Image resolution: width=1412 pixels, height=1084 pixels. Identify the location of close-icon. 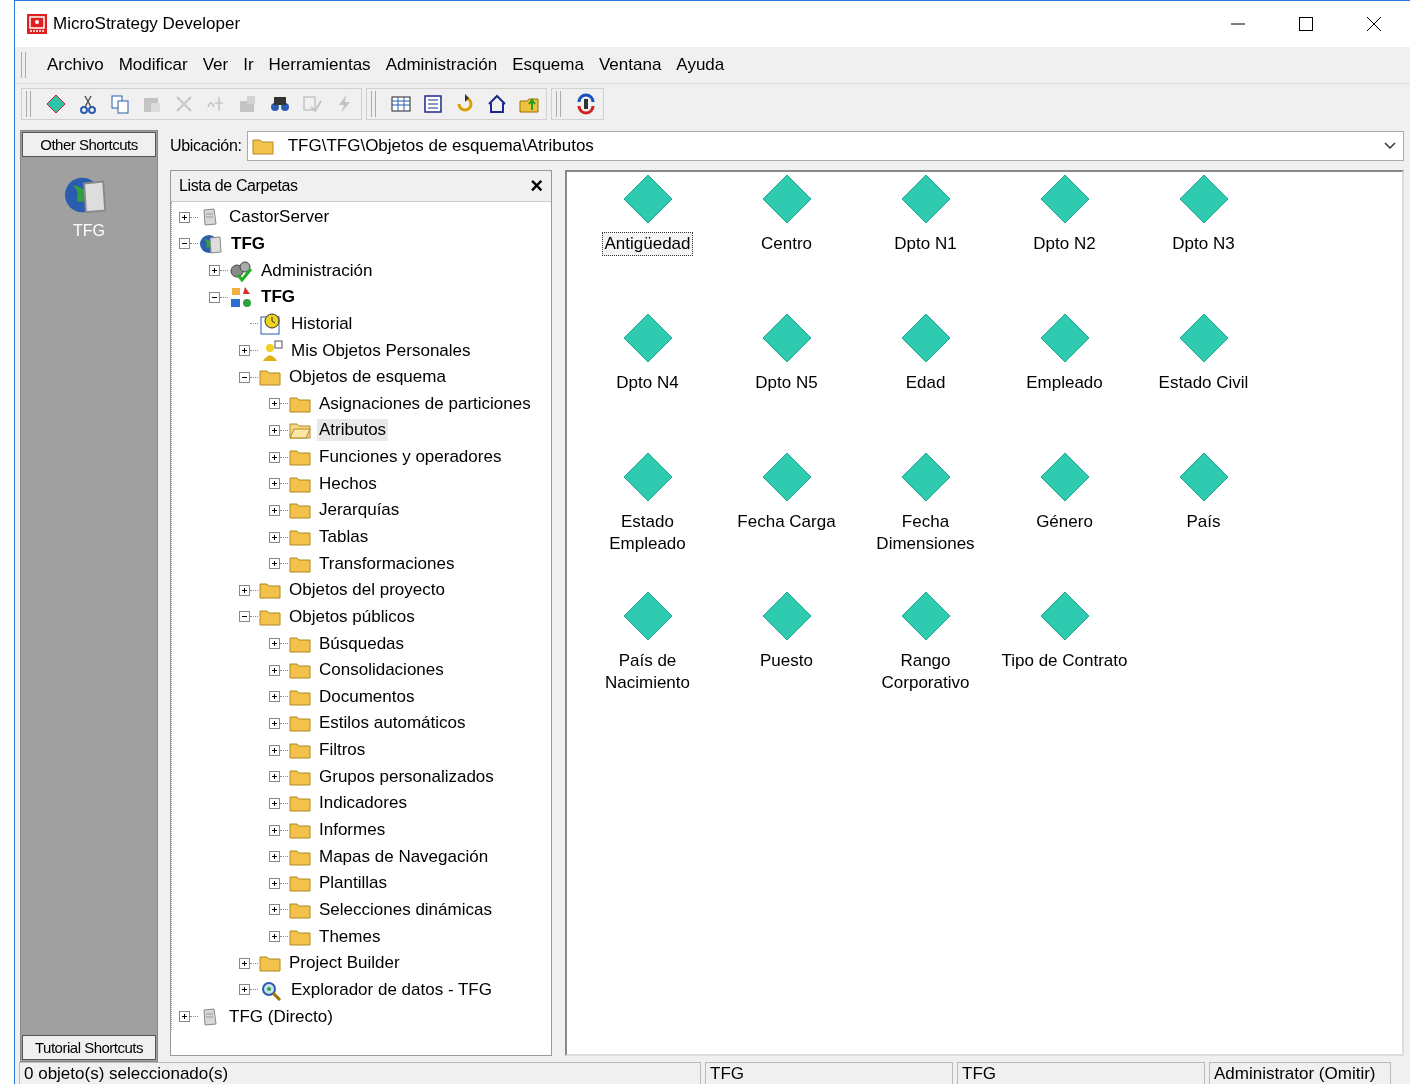
(1374, 24).